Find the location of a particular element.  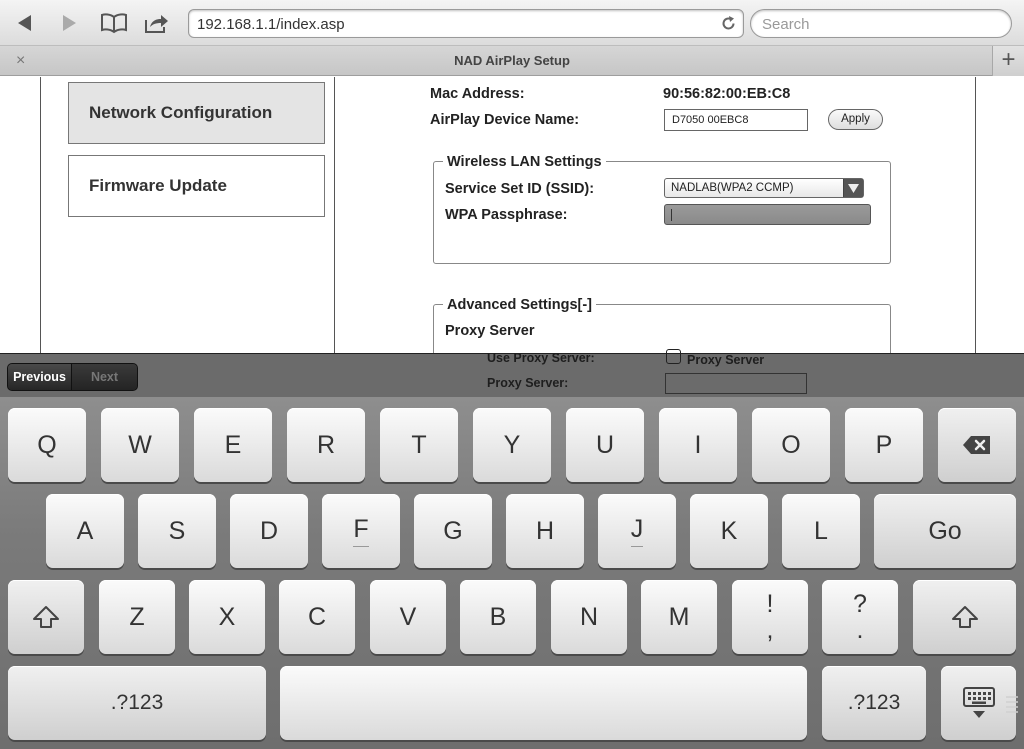

search-placeholder: Search is located at coordinates (786, 24).